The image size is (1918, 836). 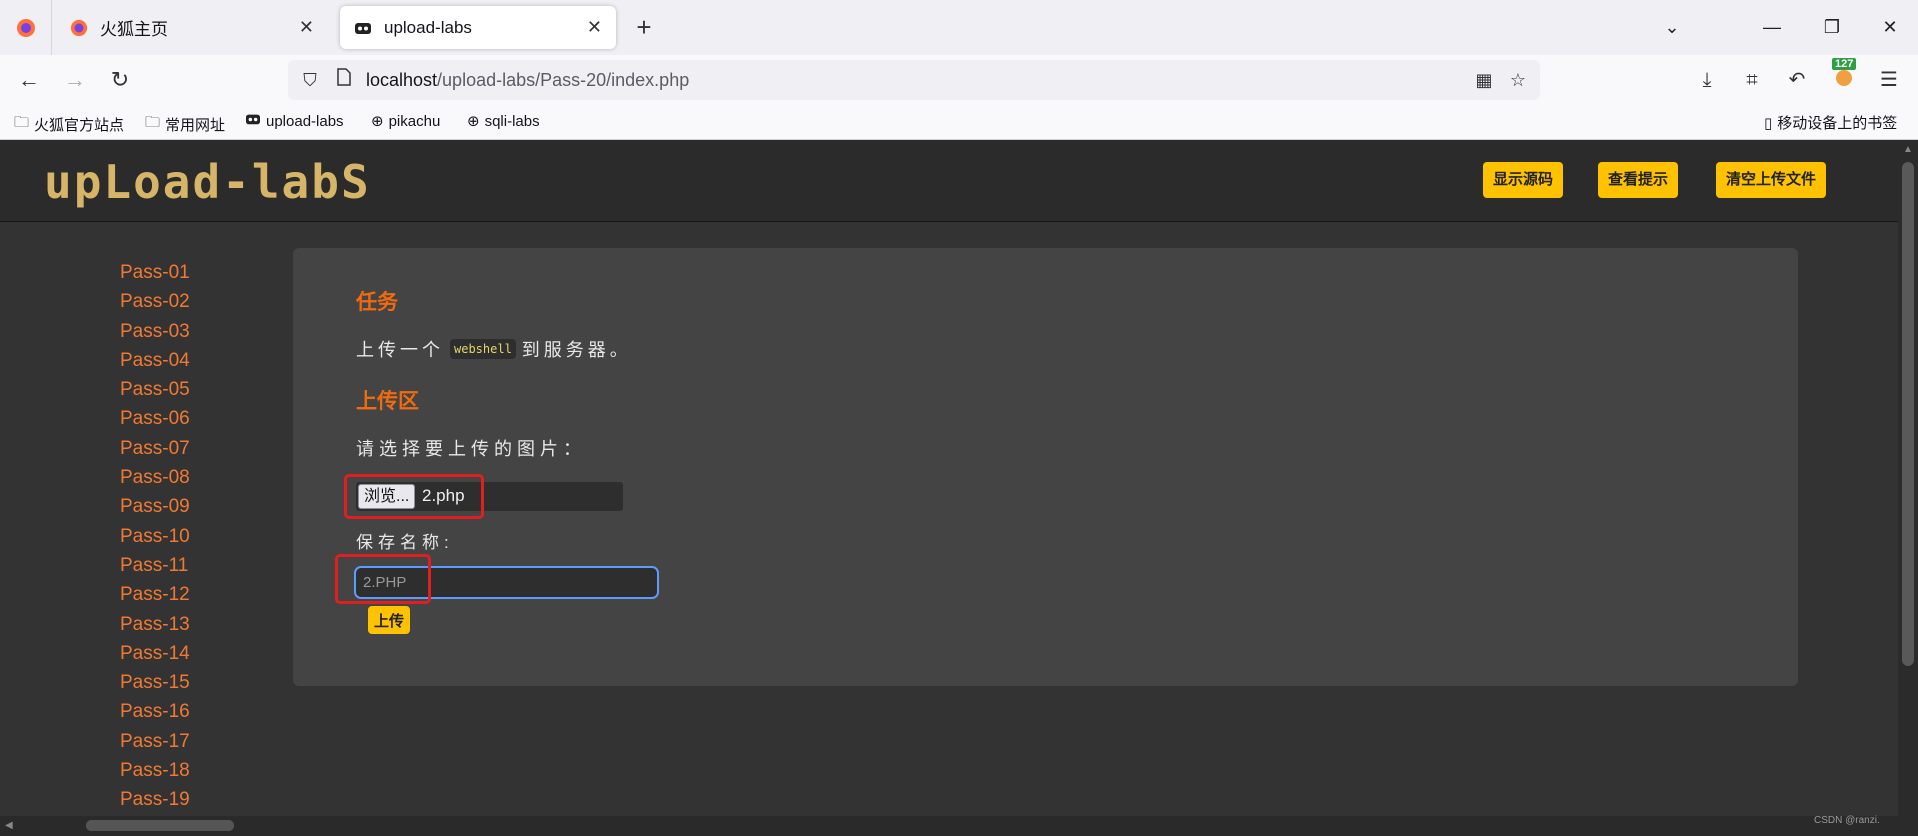 I want to click on scroll-up-icon: ▲, so click(x=1908, y=149).